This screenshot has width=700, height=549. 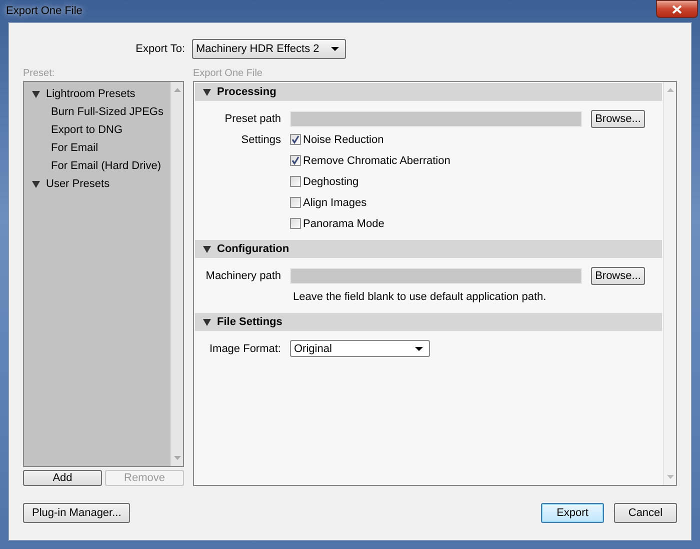 What do you see at coordinates (252, 118) in the screenshot?
I see `field-label: Preset path` at bounding box center [252, 118].